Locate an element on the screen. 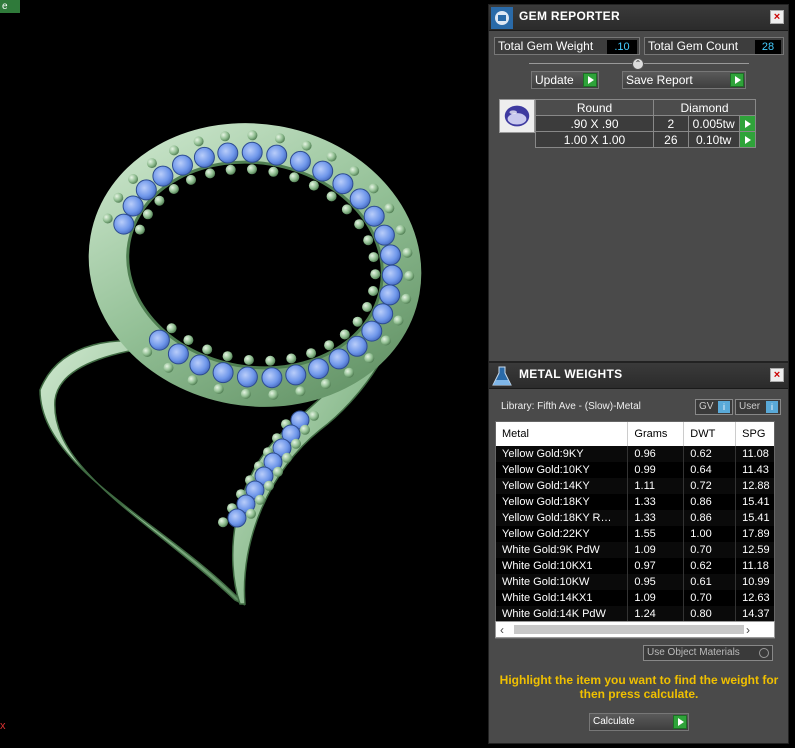  update-button: Update is located at coordinates (565, 80).